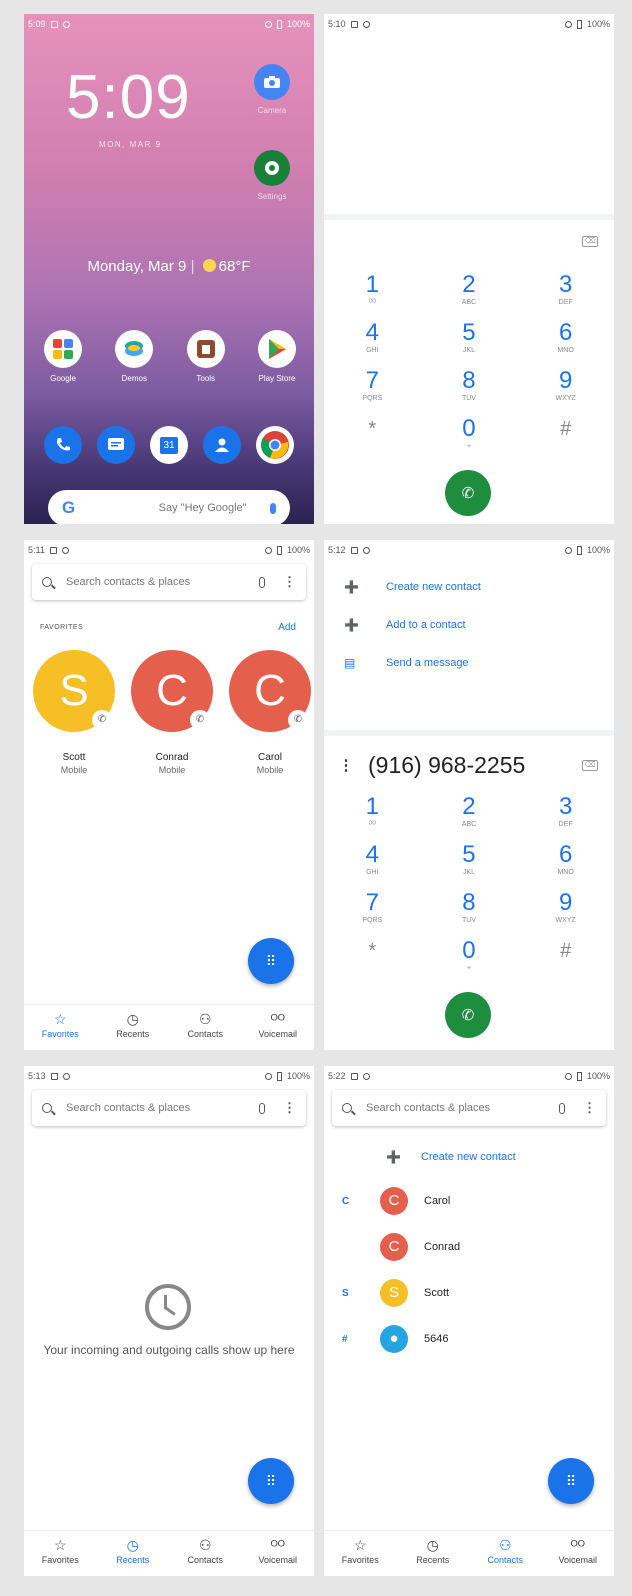 The image size is (632, 1596). What do you see at coordinates (205, 1545) in the screenshot?
I see `people-icon: ⚇` at bounding box center [205, 1545].